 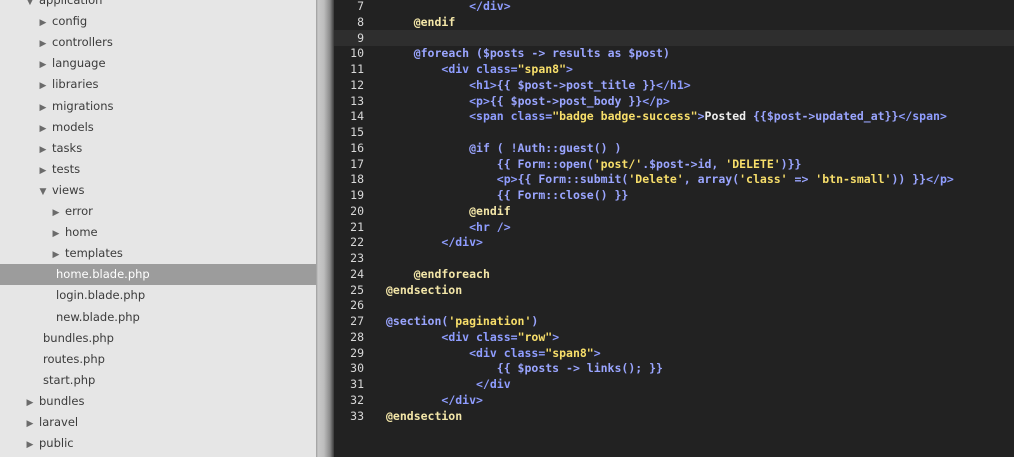 What do you see at coordinates (448, 384) in the screenshot?
I see `code-line: </div` at bounding box center [448, 384].